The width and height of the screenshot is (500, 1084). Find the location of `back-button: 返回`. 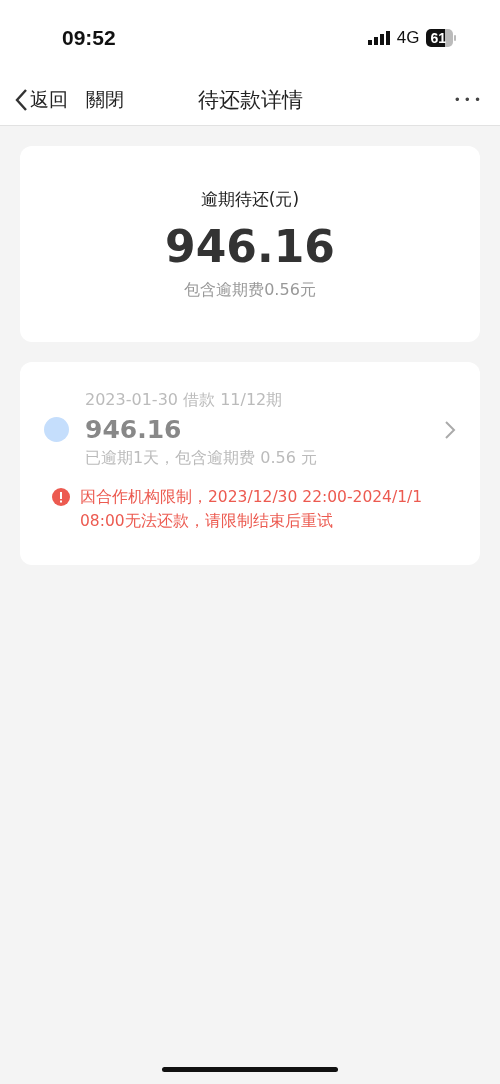

back-button: 返回 is located at coordinates (41, 100).